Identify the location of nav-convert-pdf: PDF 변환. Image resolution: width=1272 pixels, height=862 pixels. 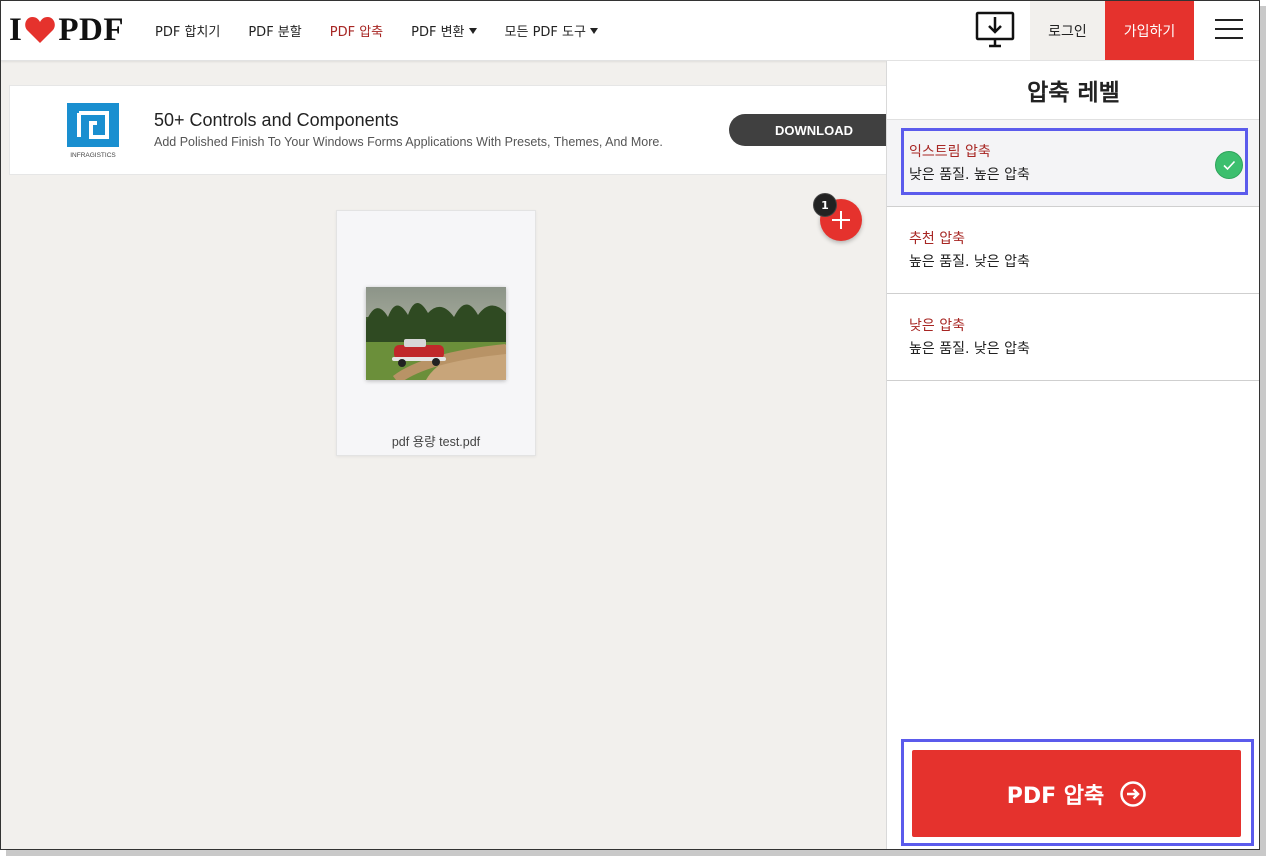
(444, 30).